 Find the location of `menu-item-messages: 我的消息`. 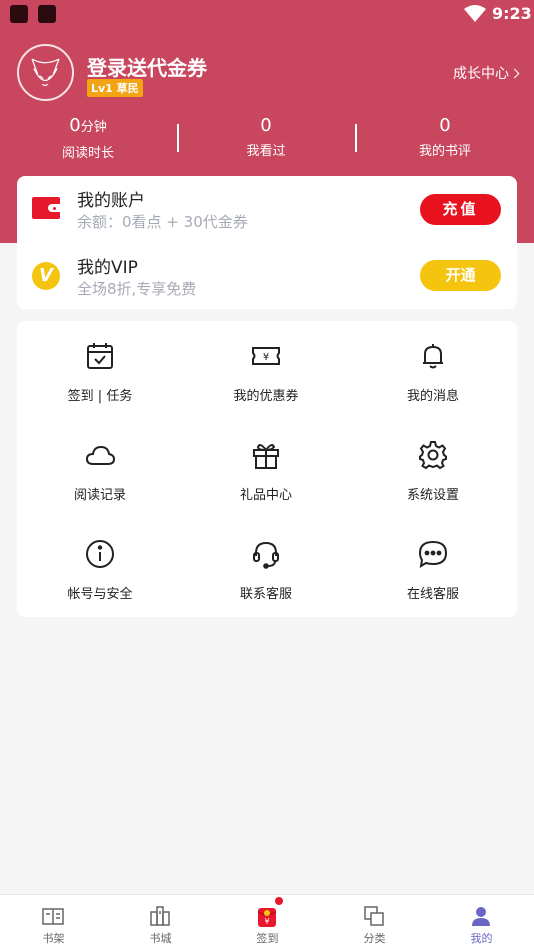

menu-item-messages: 我的消息 is located at coordinates (433, 370).